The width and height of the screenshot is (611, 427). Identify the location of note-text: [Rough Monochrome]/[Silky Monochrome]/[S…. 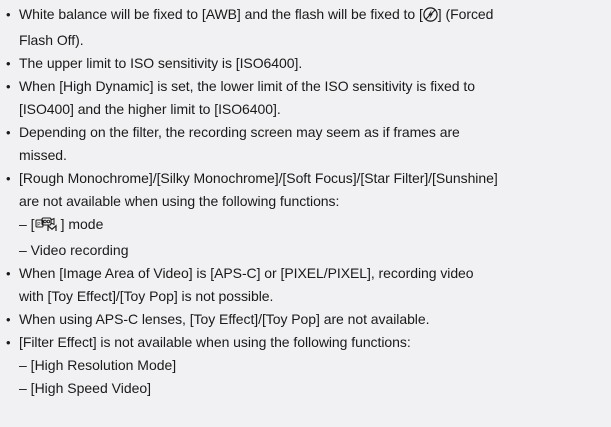
(258, 178).